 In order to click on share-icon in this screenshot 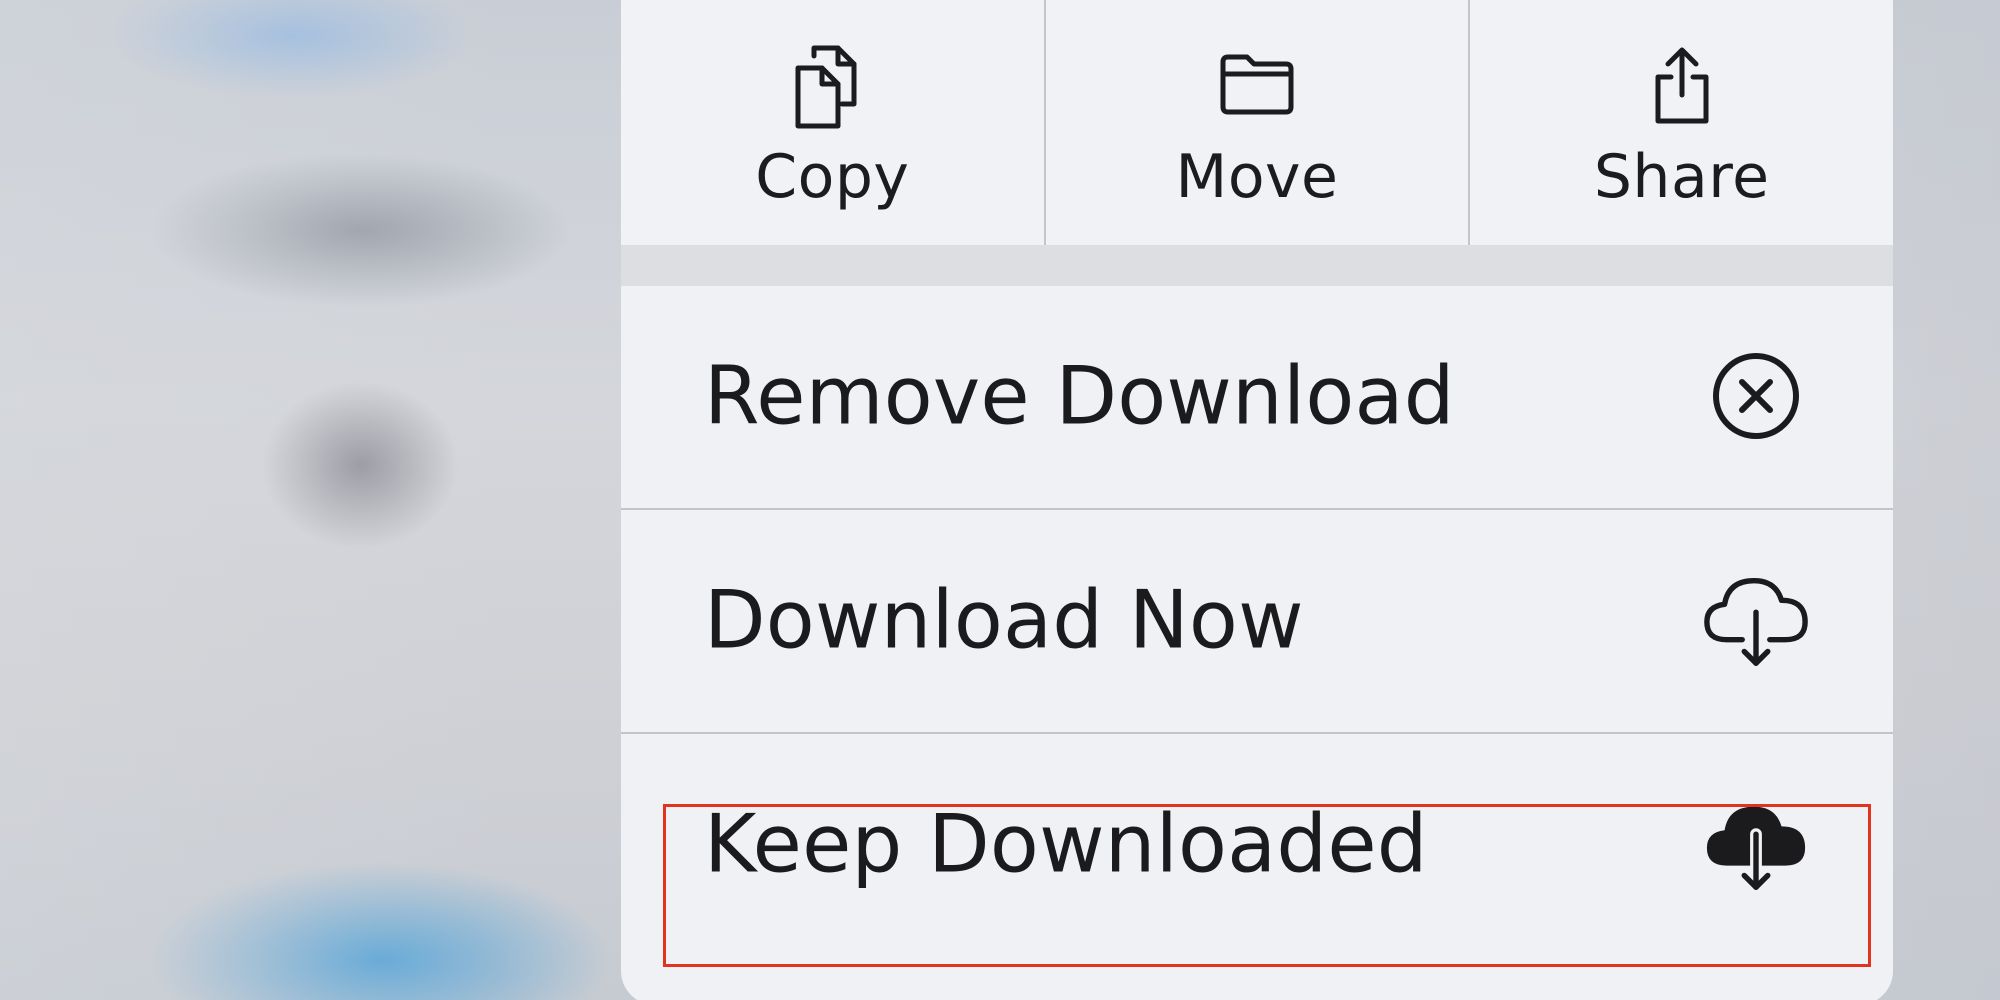, I will do `click(1682, 85)`.